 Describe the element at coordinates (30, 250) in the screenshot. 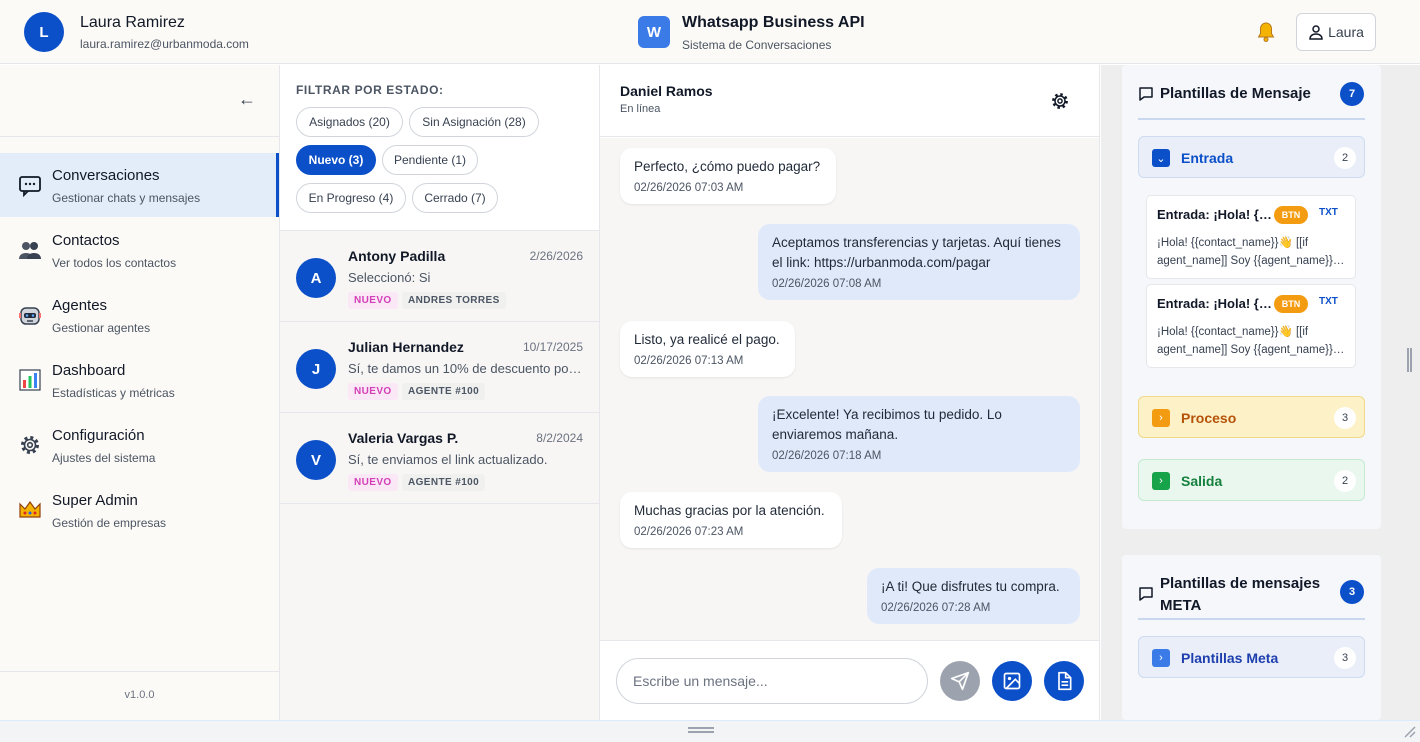

I see `contacts-icon` at that location.